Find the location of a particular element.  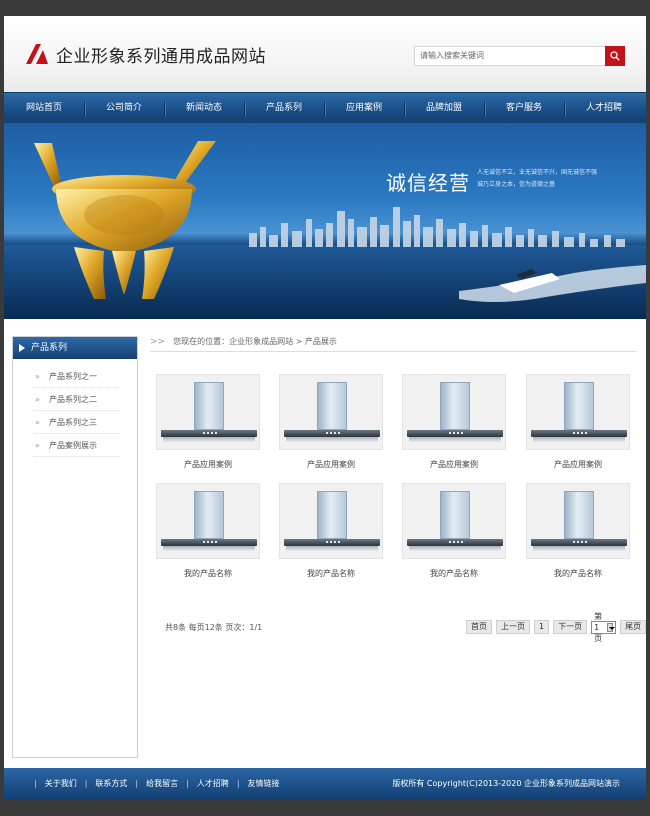

nav-item-home: 网站首页 is located at coordinates (44, 108).